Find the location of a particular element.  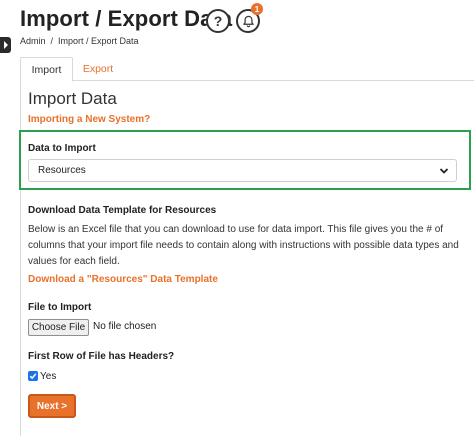

breadcrumb: Admin / Import / Export Data is located at coordinates (79, 41).